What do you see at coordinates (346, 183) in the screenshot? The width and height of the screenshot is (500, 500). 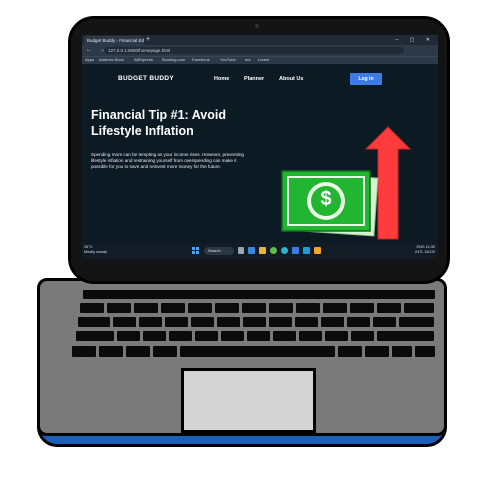 I see `money-arrow-up-icon` at bounding box center [346, 183].